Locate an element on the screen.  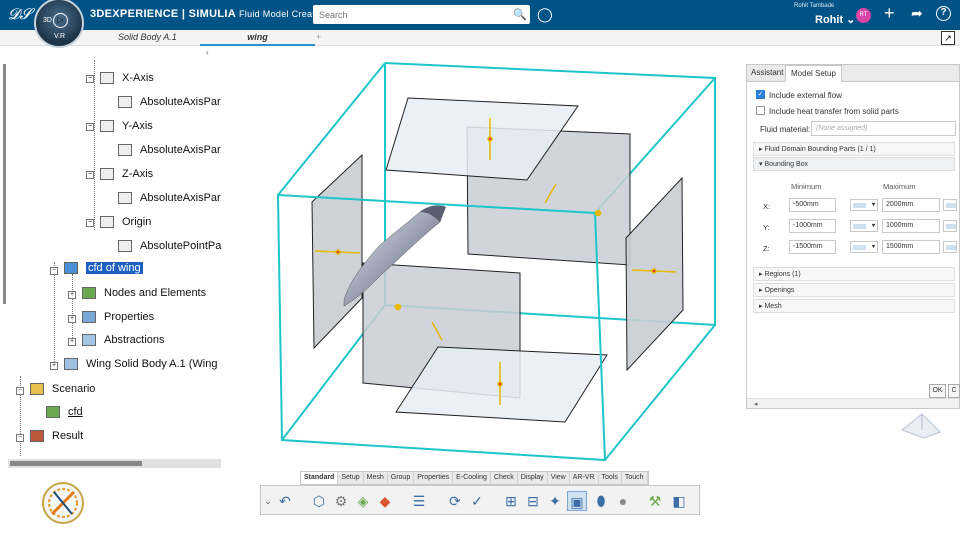
fluid-material-field: (None assigned) is located at coordinates (883, 128).